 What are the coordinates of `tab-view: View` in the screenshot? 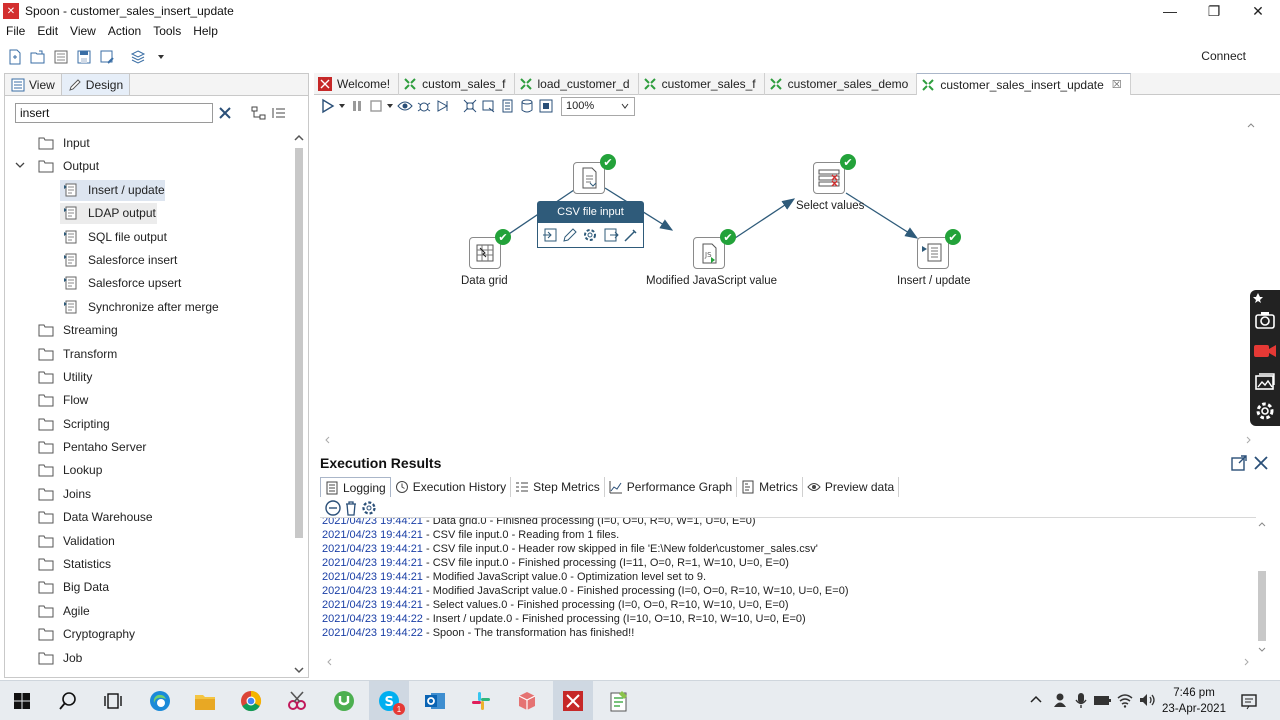 It's located at (33, 84).